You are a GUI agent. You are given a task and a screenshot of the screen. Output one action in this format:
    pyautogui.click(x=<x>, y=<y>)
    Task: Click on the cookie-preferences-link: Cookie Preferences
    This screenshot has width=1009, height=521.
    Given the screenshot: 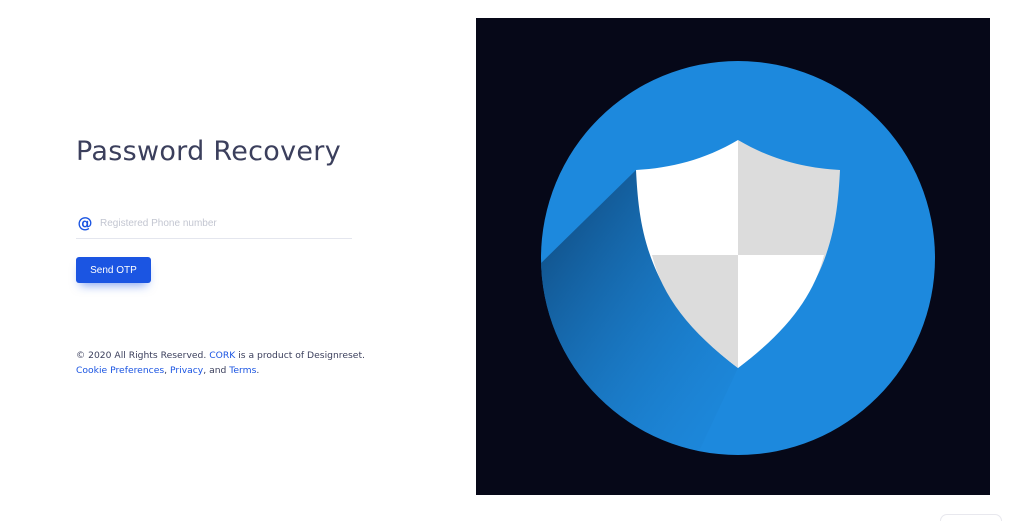 What is the action you would take?
    pyautogui.click(x=120, y=370)
    